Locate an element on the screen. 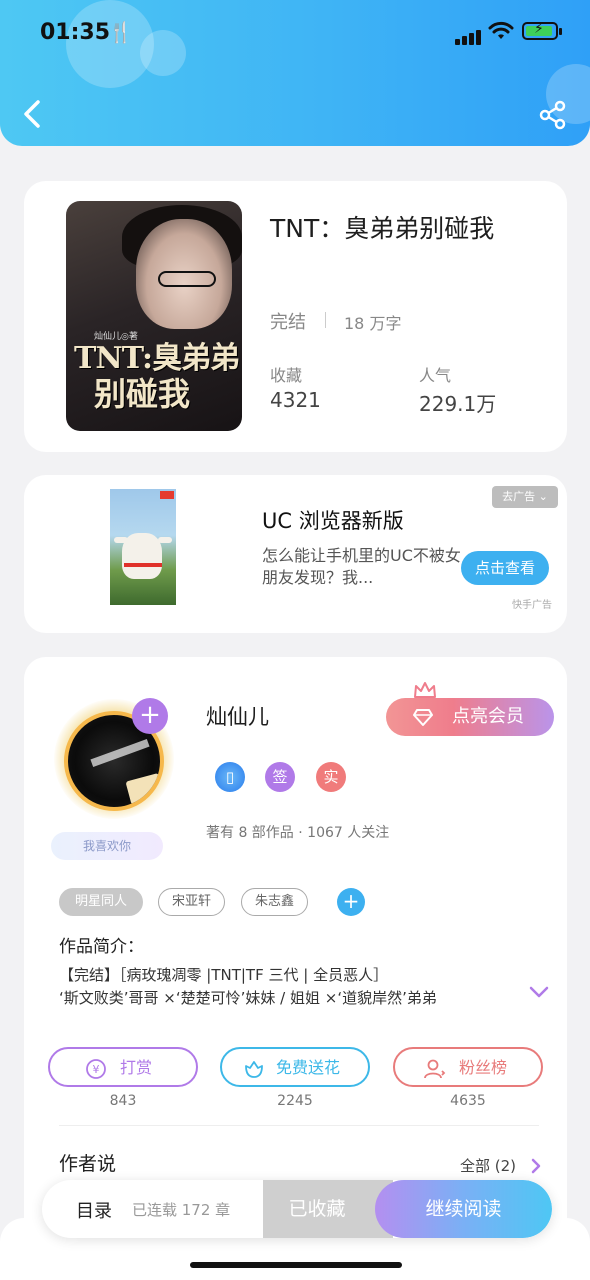 The height and width of the screenshot is (1280, 590). tag-chip: 宋亚轩 is located at coordinates (191, 902).